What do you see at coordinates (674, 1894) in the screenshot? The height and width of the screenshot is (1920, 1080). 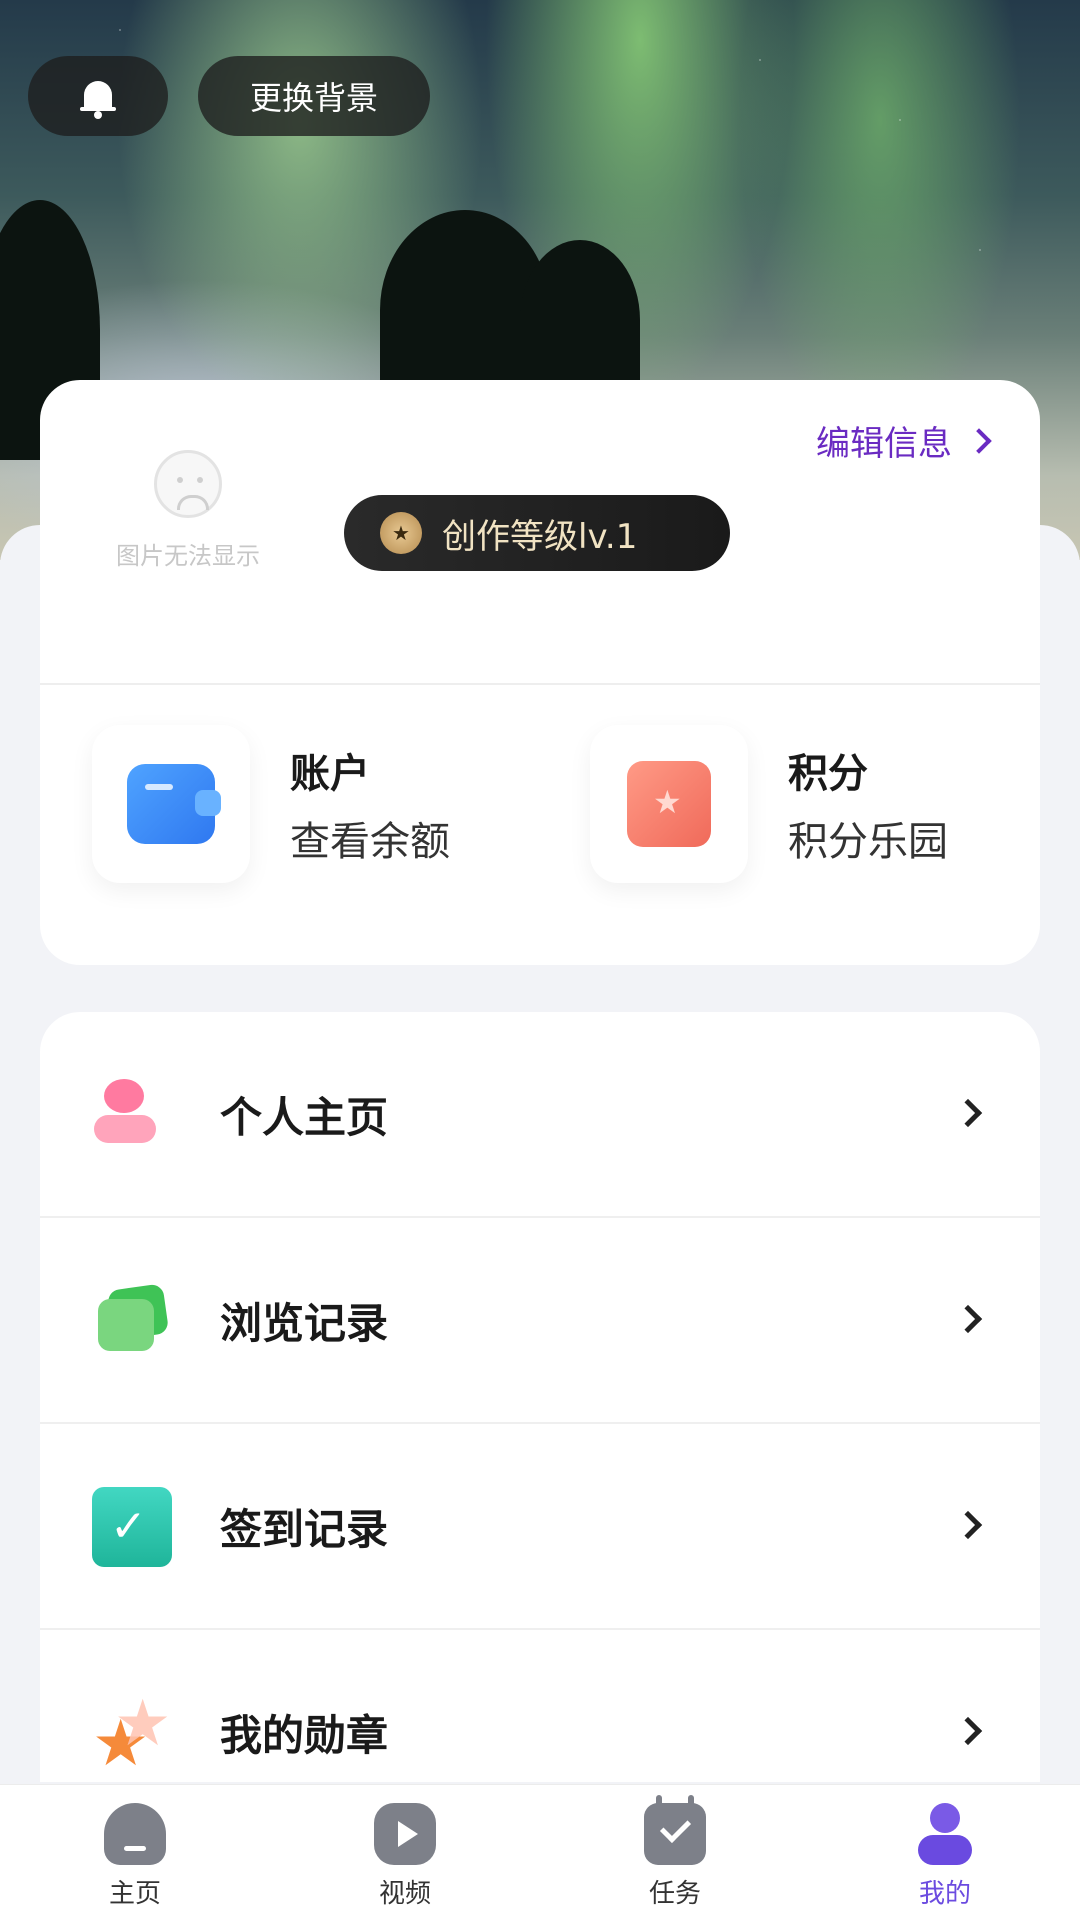 I see `tab-label: 任务` at bounding box center [674, 1894].